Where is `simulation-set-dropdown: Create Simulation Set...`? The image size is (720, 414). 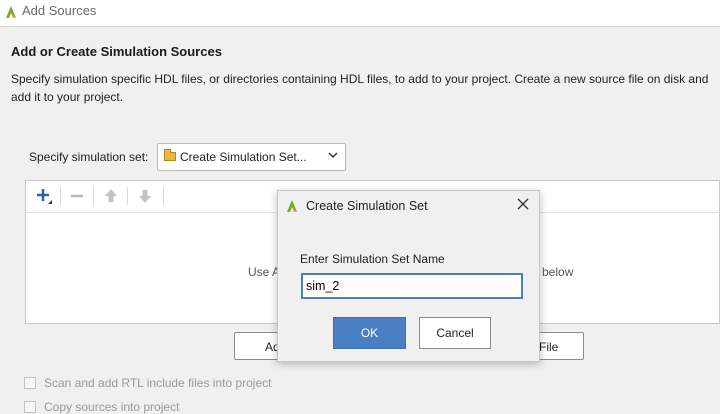
simulation-set-dropdown: Create Simulation Set... is located at coordinates (251, 157).